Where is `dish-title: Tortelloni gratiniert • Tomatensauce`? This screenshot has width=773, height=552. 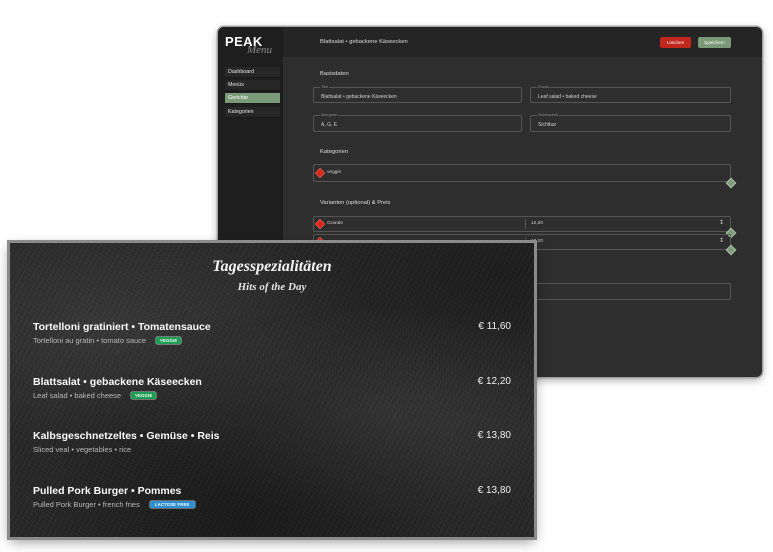 dish-title: Tortelloni gratiniert • Tomatensauce is located at coordinates (122, 327).